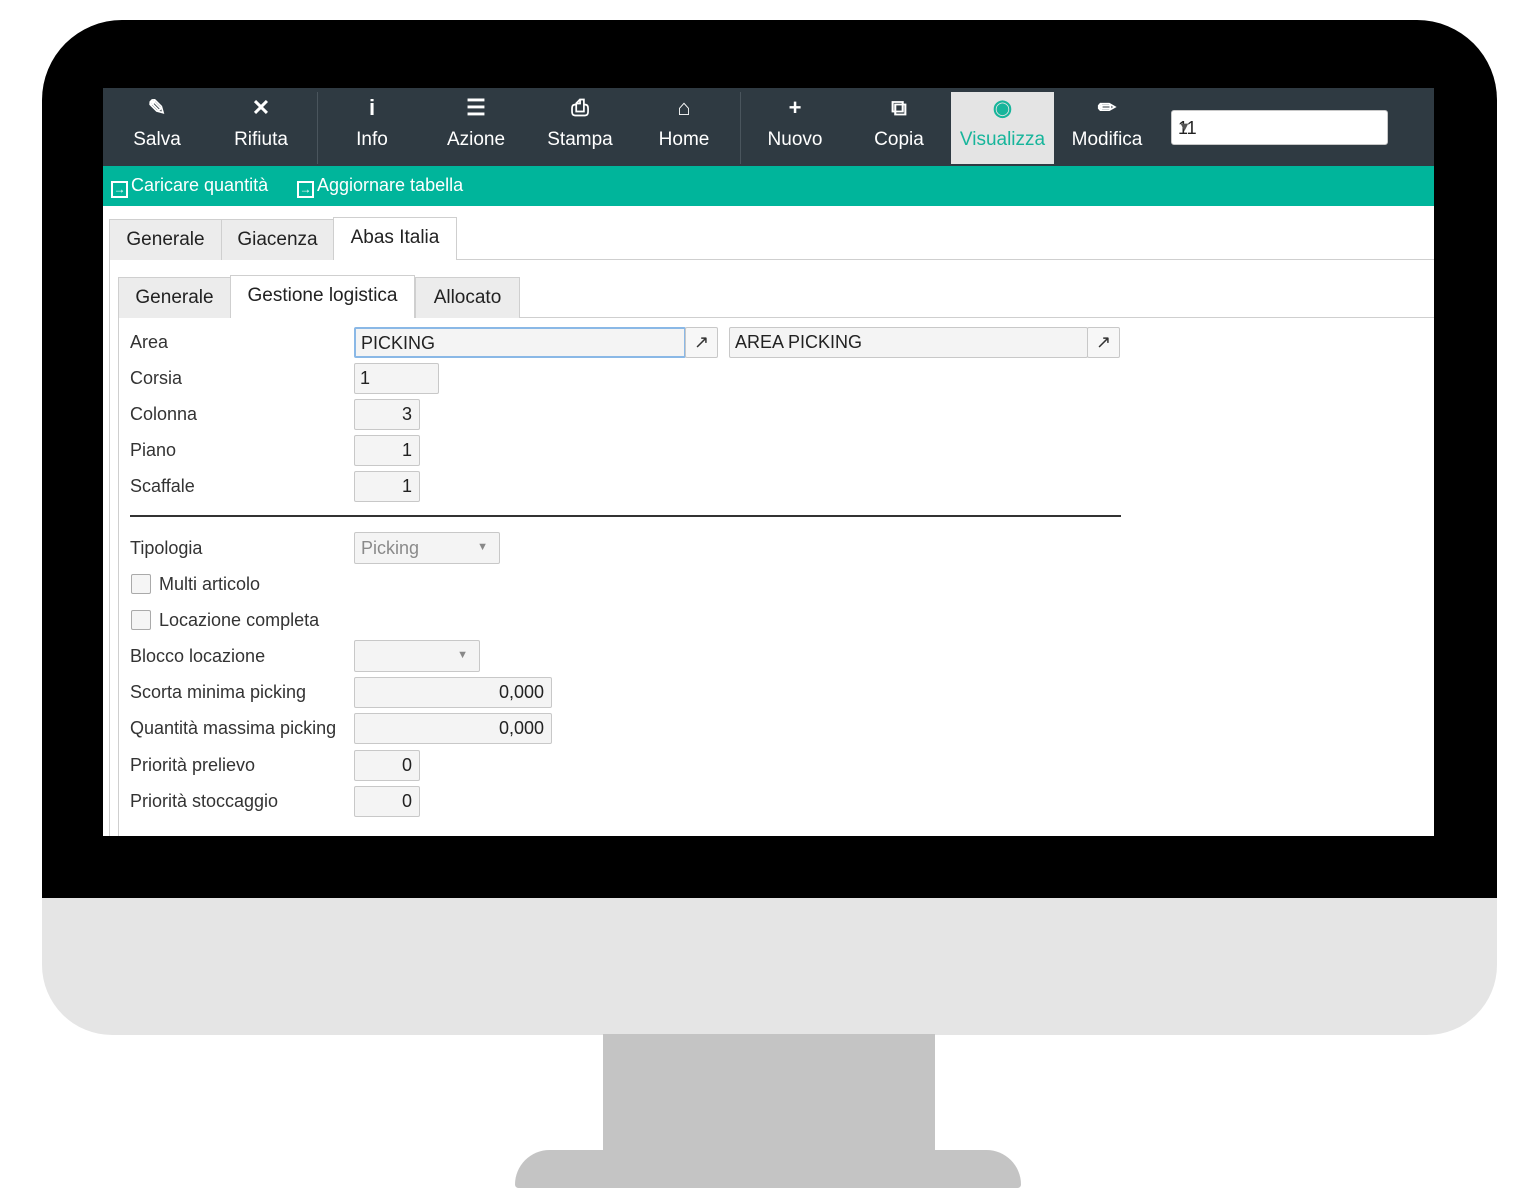 The height and width of the screenshot is (1198, 1536). I want to click on blocco-locazione-label: Blocco locazione, so click(198, 656).